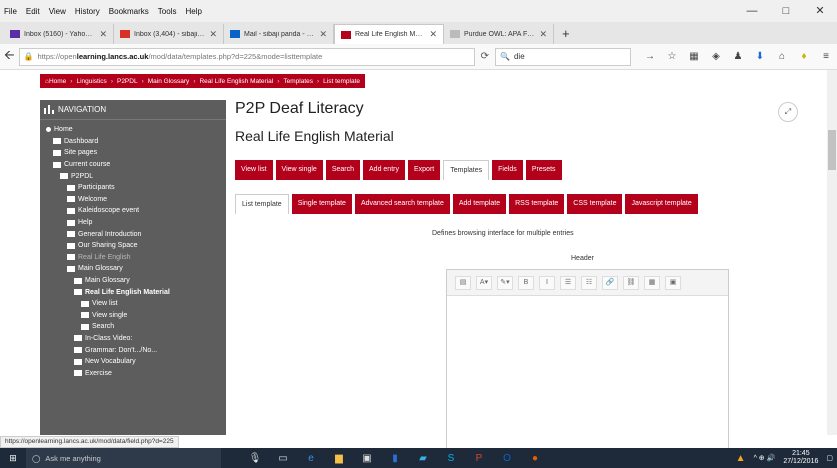  I want to click on nav-item: Current course, so click(133, 165).